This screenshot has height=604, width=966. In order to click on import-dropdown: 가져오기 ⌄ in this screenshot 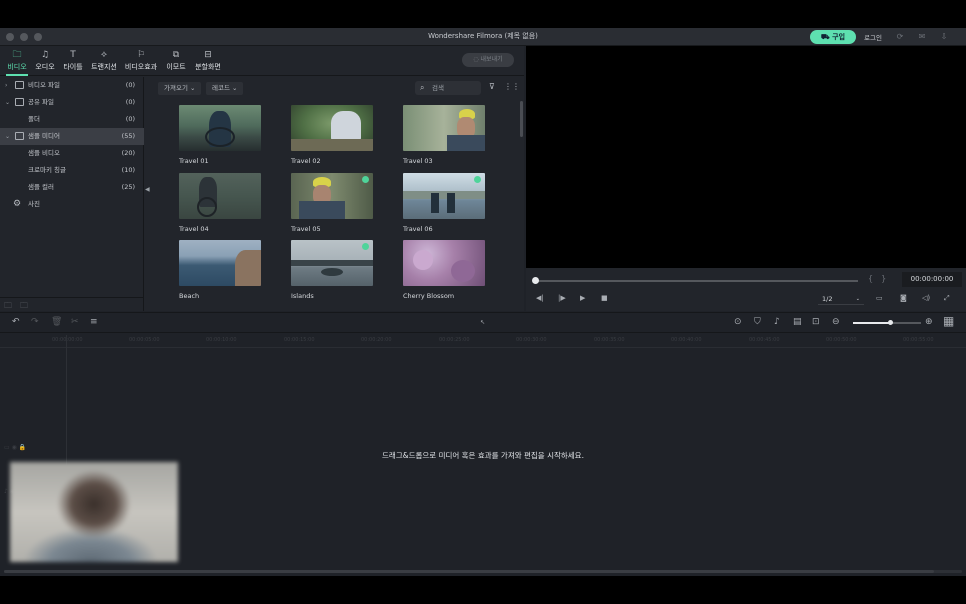, I will do `click(180, 88)`.